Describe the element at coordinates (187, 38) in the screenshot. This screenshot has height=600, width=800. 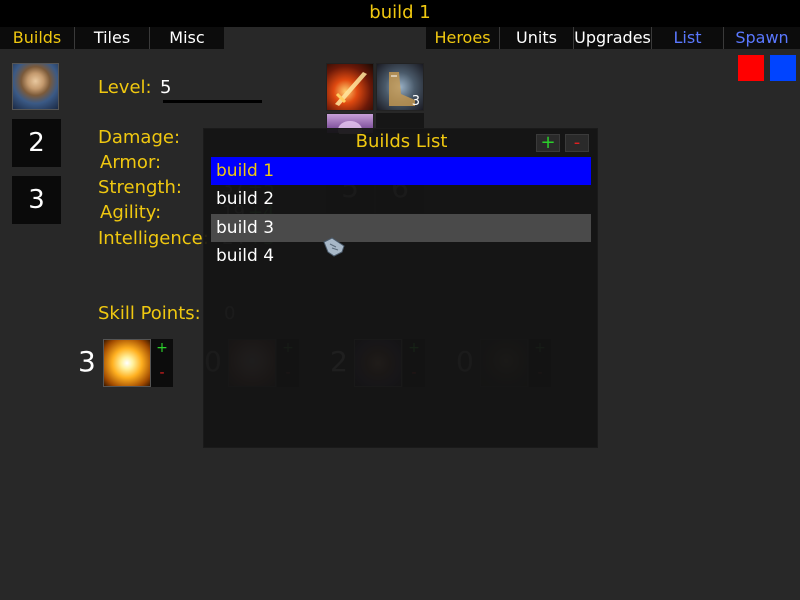
I see `tab-misc: Misc` at that location.